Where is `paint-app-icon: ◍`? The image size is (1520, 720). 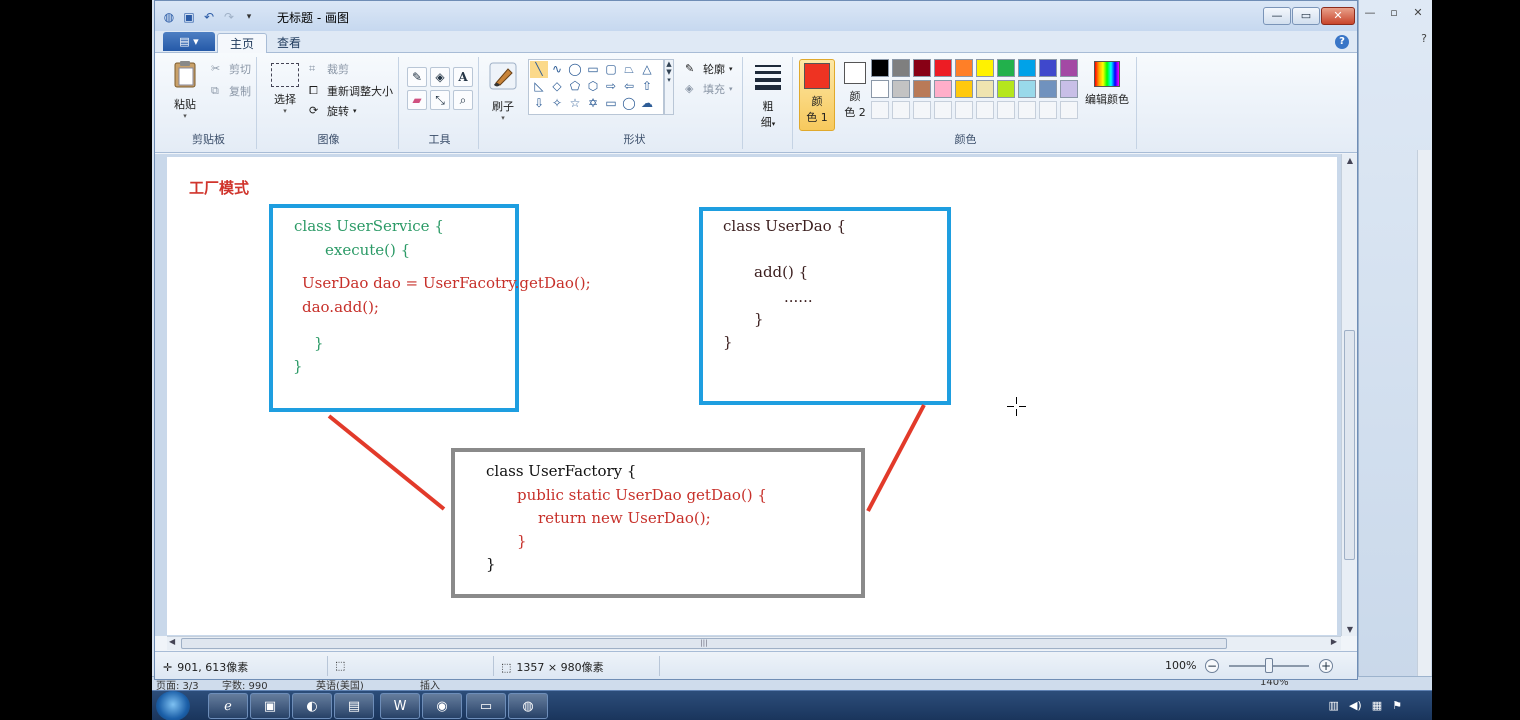 paint-app-icon: ◍ is located at coordinates (169, 17).